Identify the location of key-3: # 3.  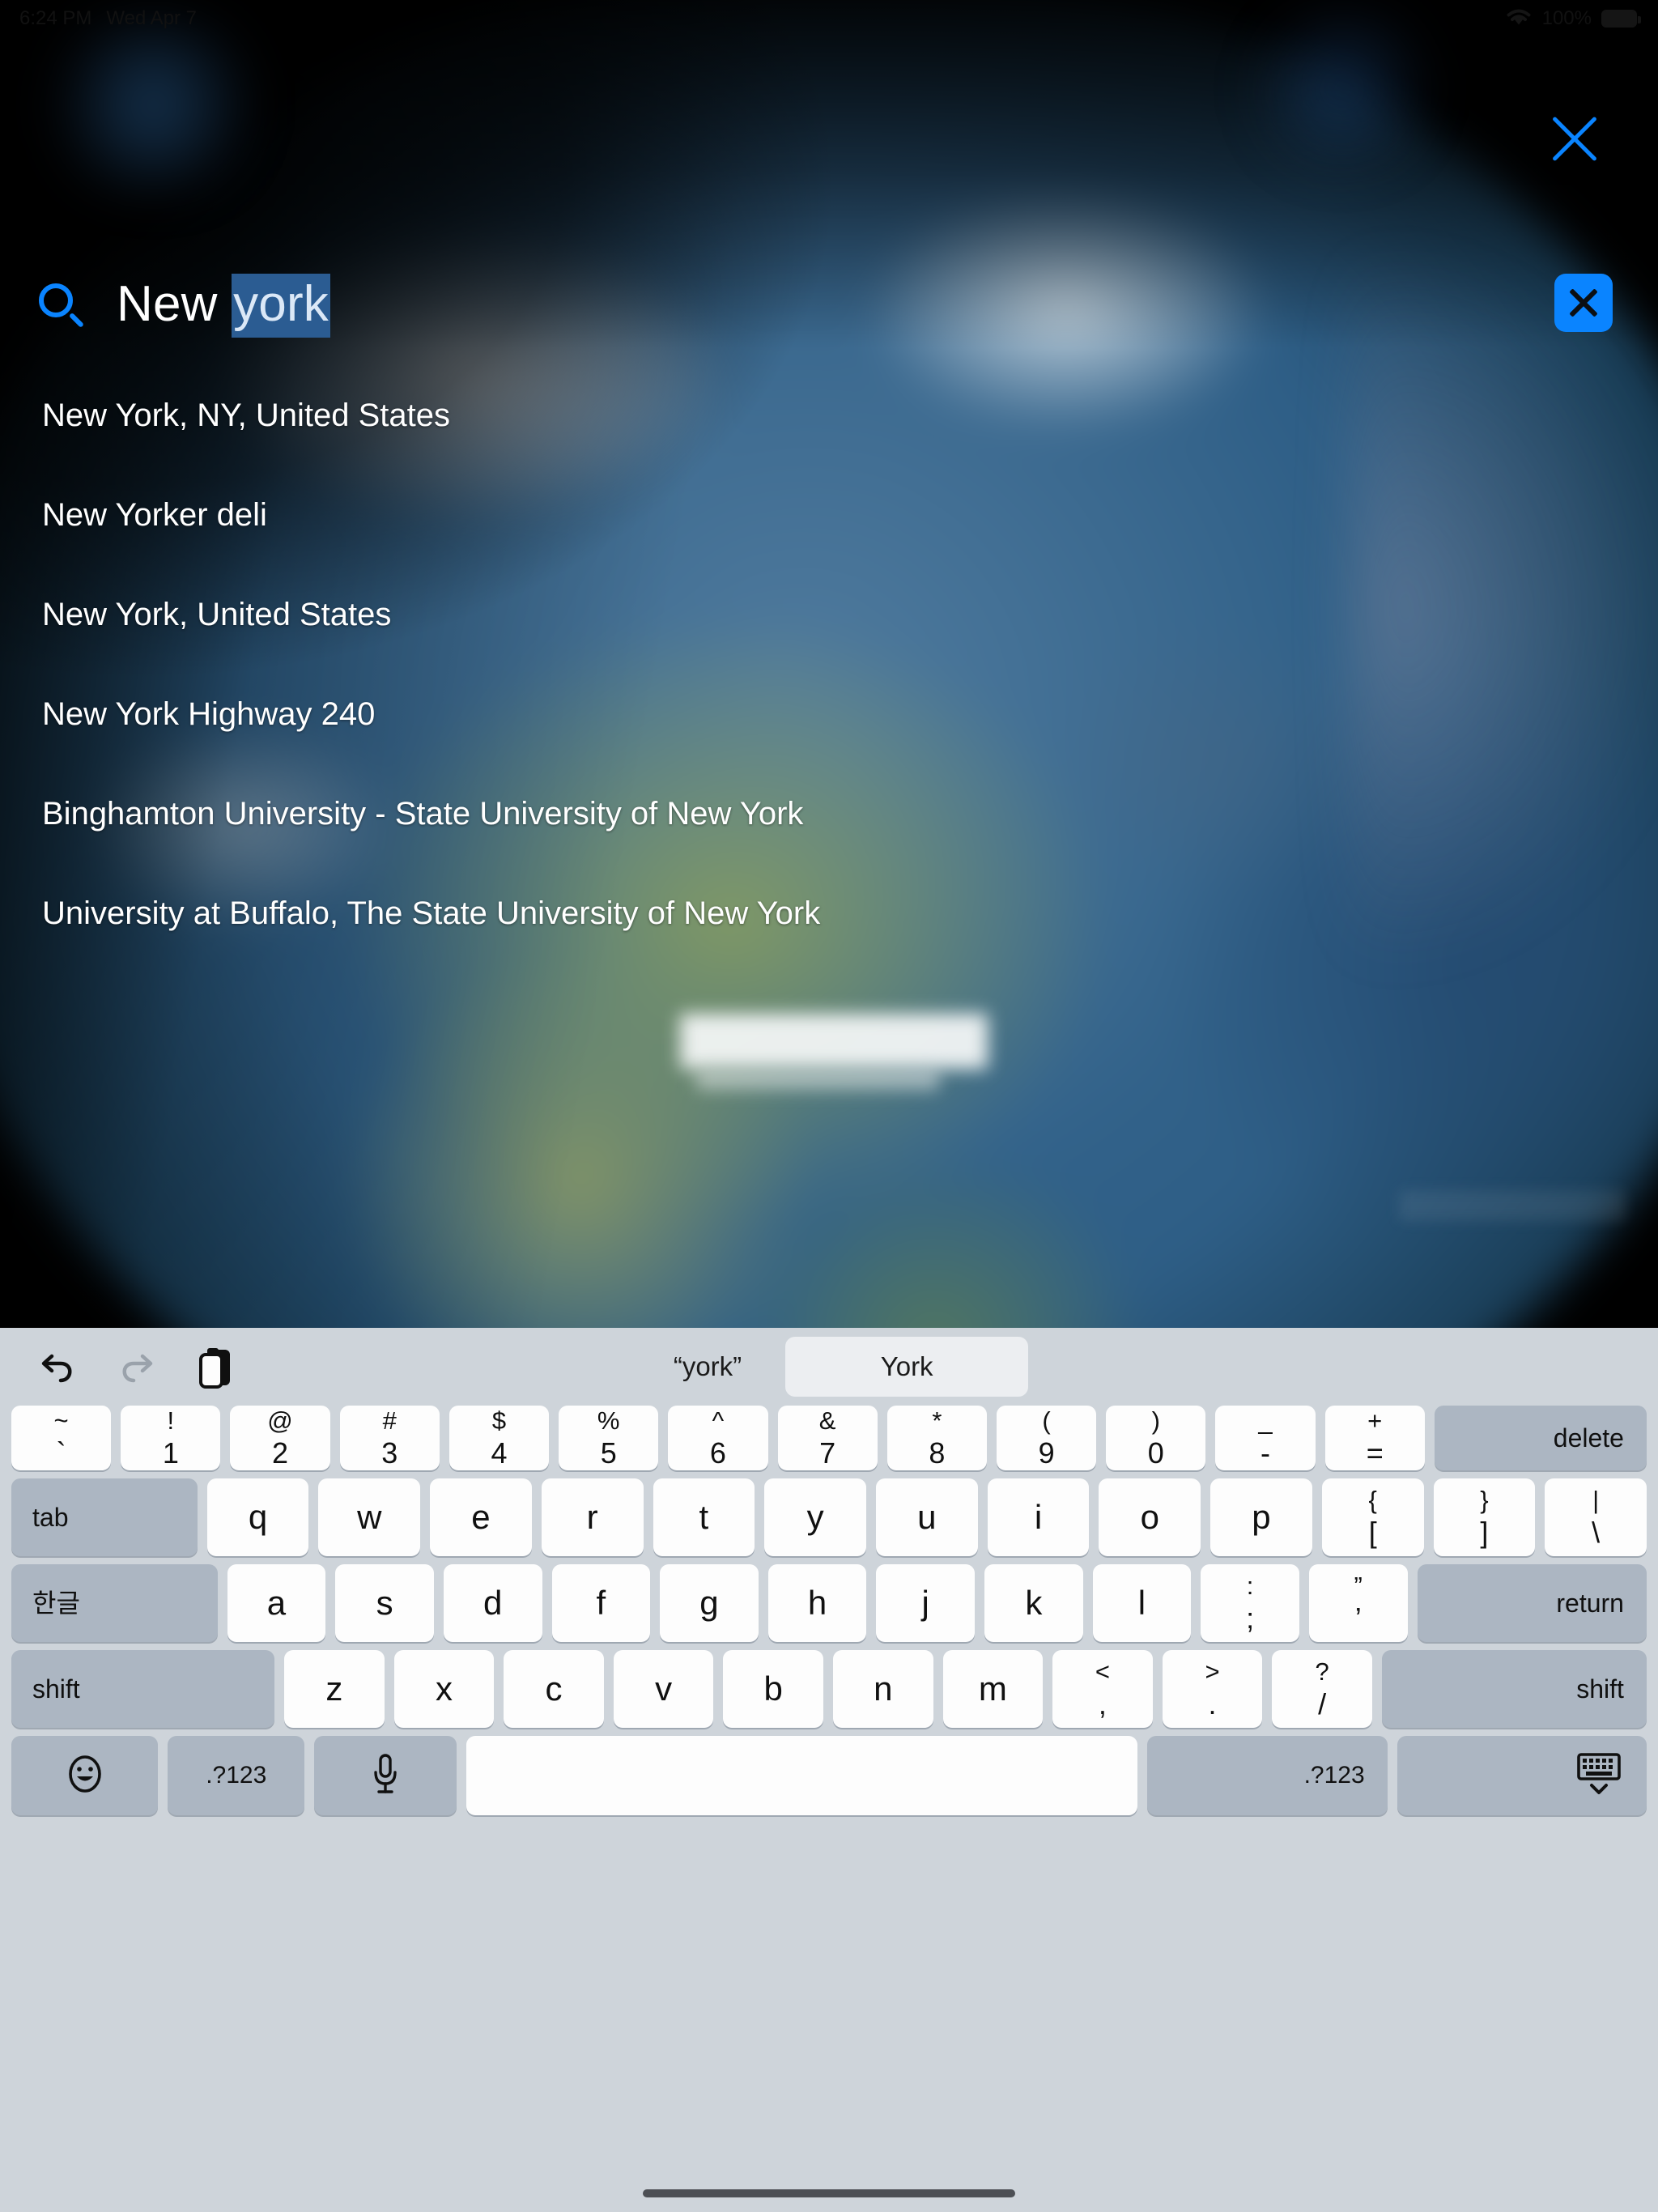
(389, 1438).